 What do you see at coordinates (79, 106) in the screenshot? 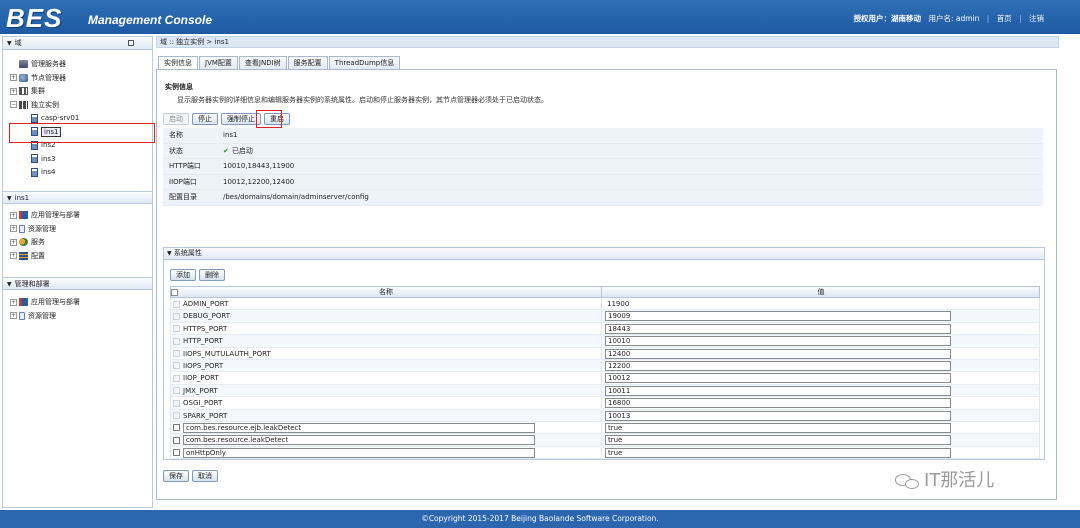
I see `tree-standalone-instances: − 独立实例` at bounding box center [79, 106].